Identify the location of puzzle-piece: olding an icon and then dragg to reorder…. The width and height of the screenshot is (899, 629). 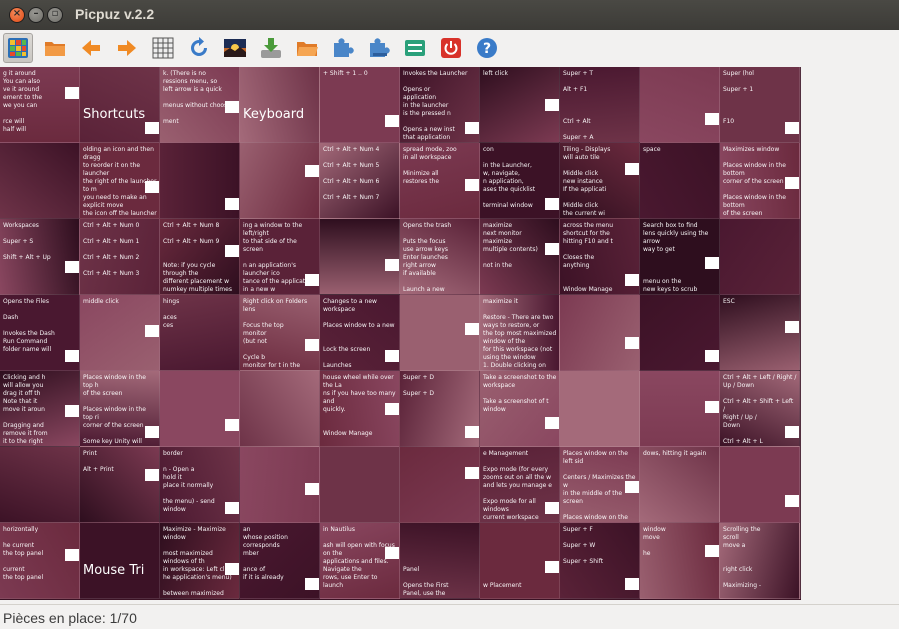
(120, 181).